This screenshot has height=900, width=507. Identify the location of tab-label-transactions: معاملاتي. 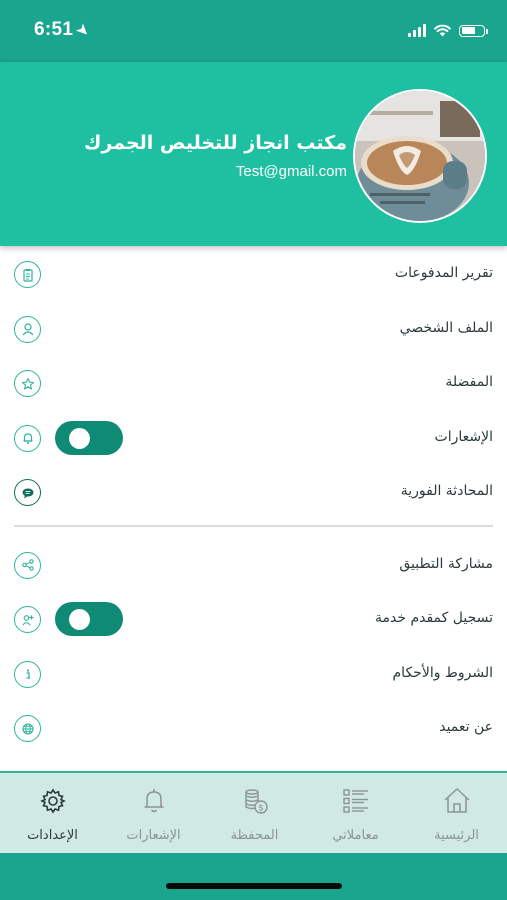
(355, 835).